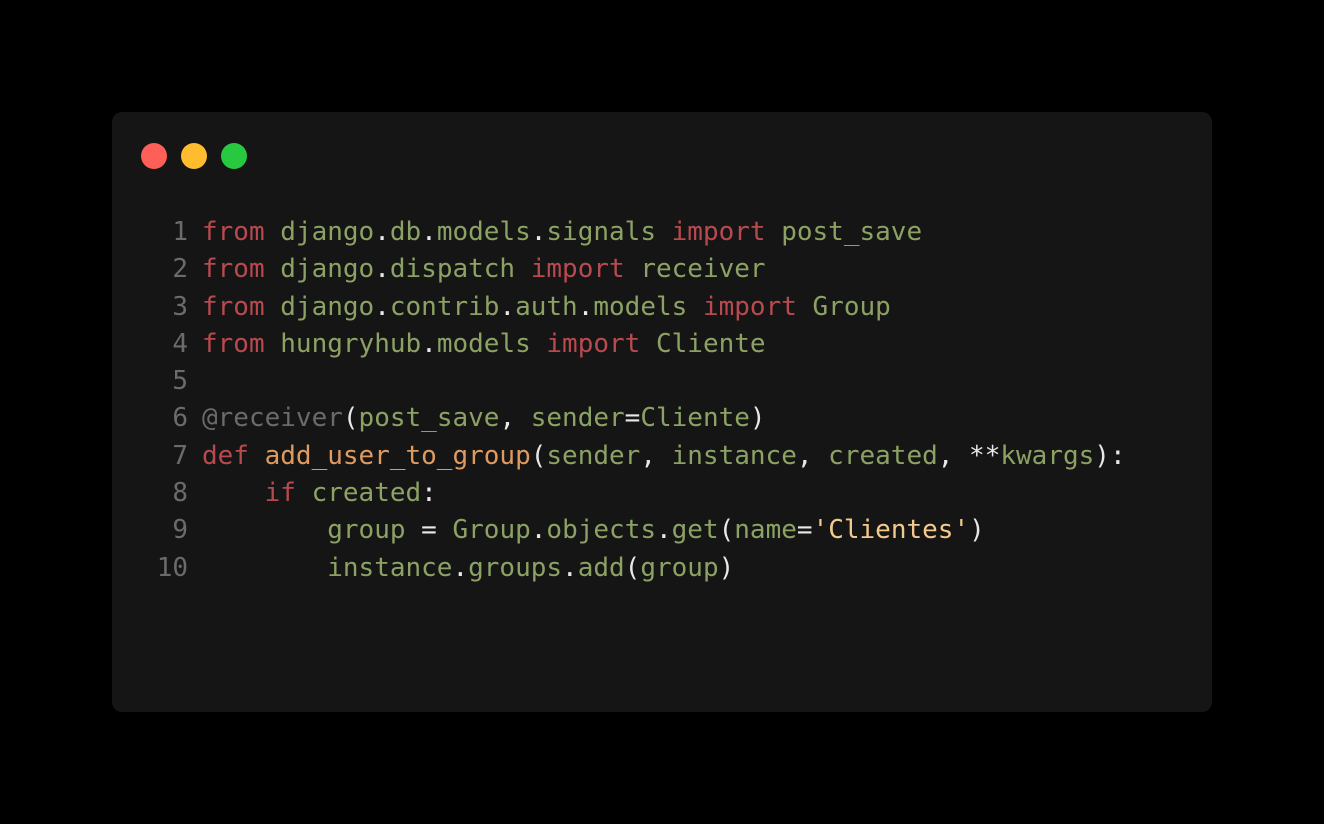 The image size is (1324, 824). What do you see at coordinates (484, 269) in the screenshot?
I see `line-content: from django.dispatch import receiver` at bounding box center [484, 269].